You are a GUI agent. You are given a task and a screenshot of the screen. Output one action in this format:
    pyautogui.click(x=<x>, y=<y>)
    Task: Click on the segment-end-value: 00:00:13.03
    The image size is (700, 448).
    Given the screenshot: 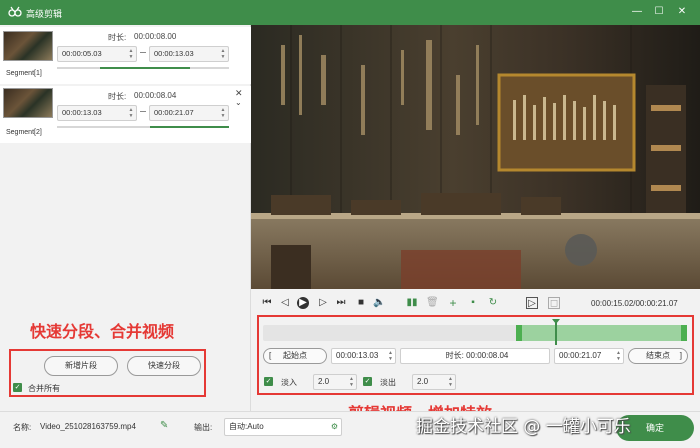 What is the action you would take?
    pyautogui.click(x=174, y=53)
    